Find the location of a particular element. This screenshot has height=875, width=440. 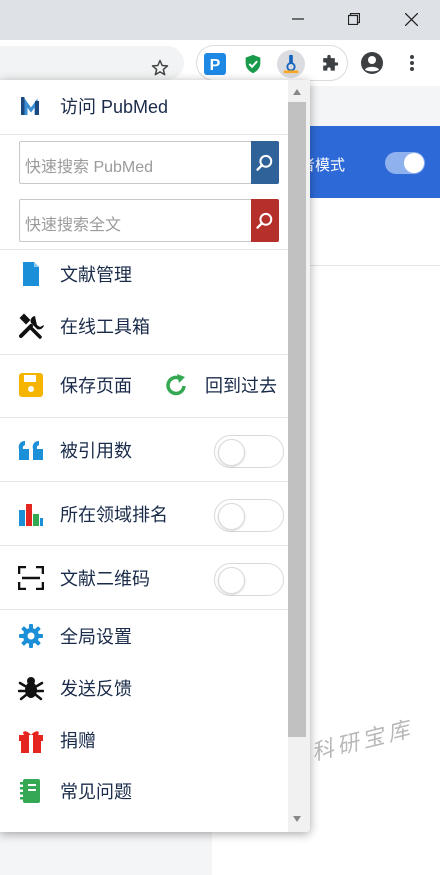

scholar-extension-button is located at coordinates (291, 64).